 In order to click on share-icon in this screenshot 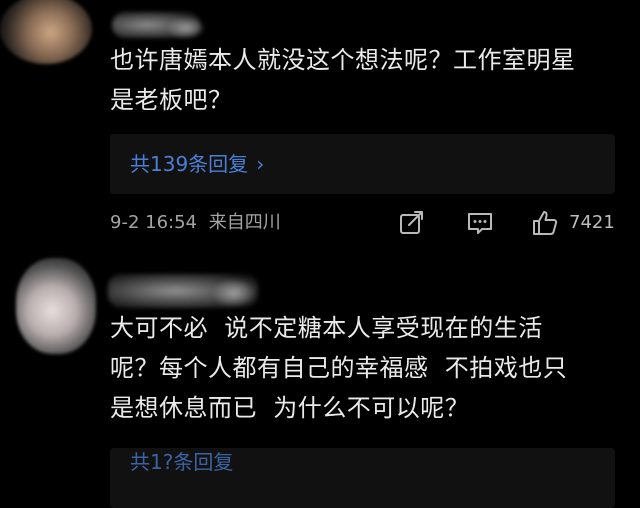, I will do `click(411, 223)`.